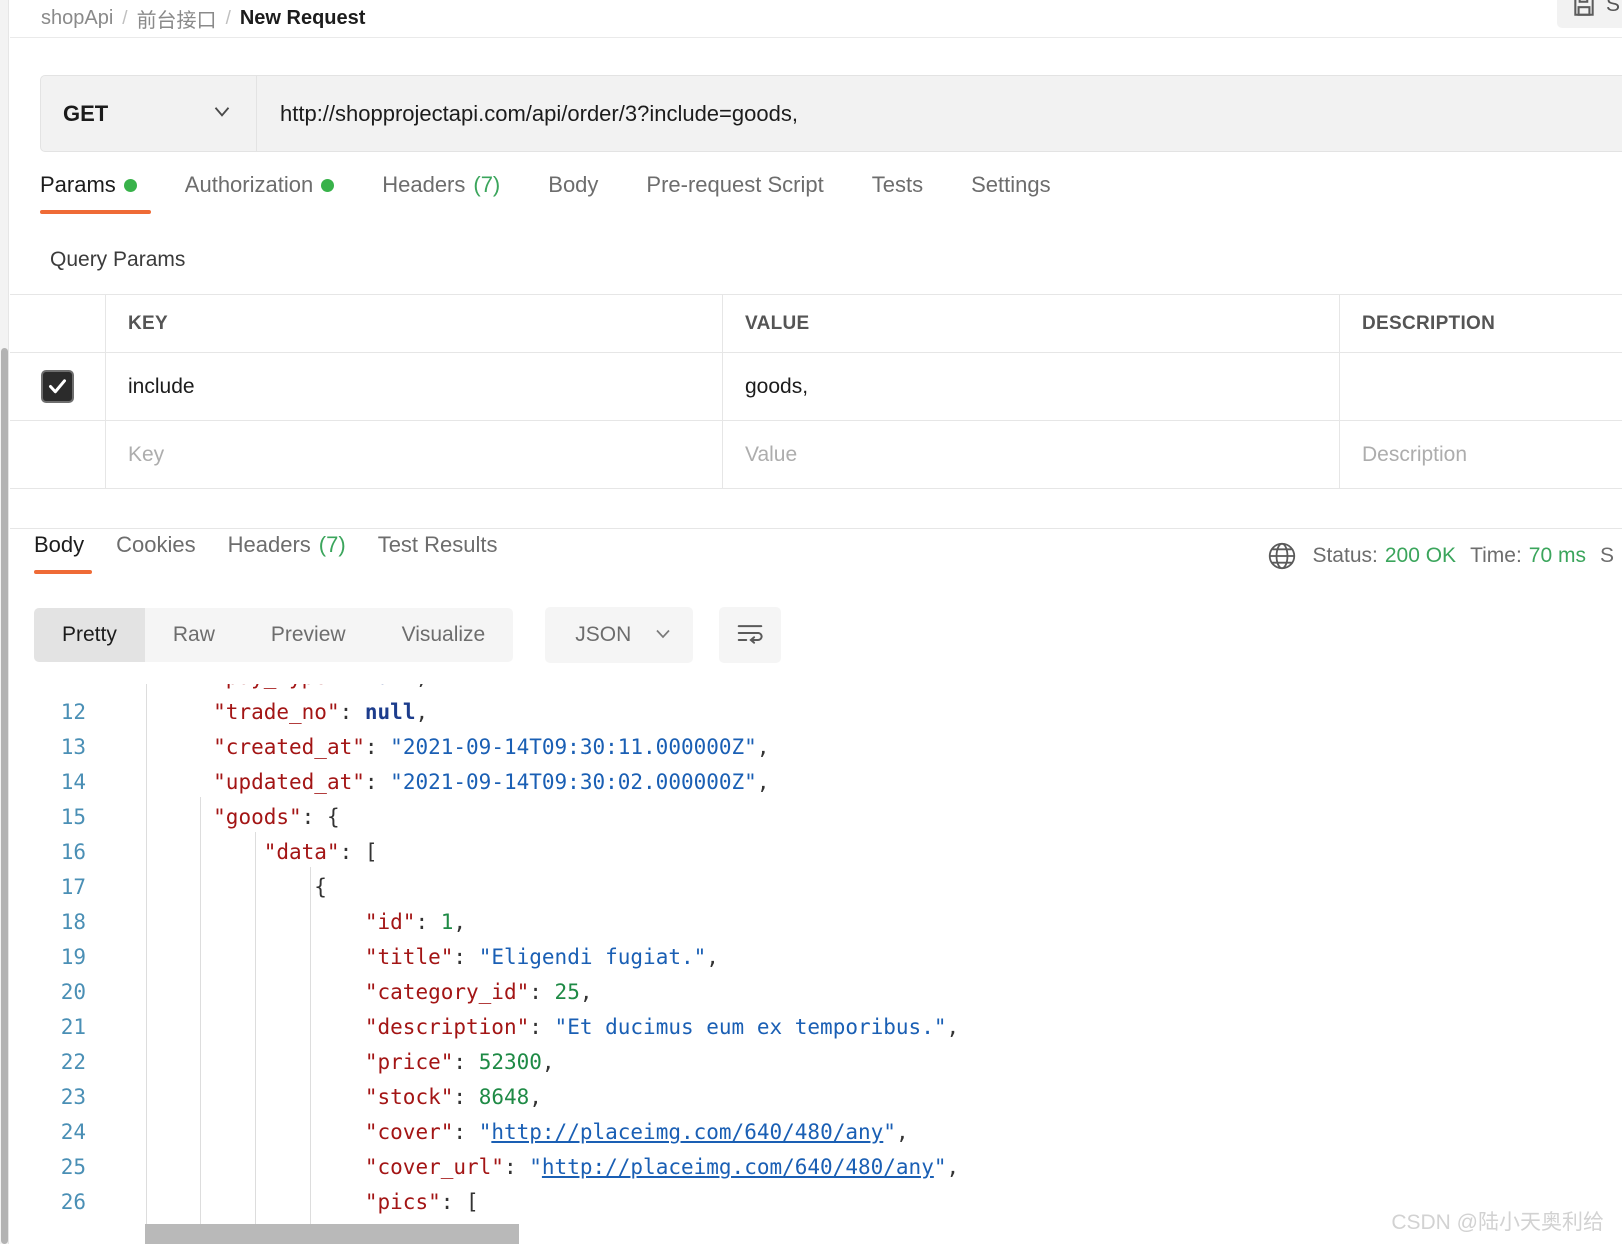 The height and width of the screenshot is (1244, 1622). I want to click on wrap-lines-icon, so click(750, 635).